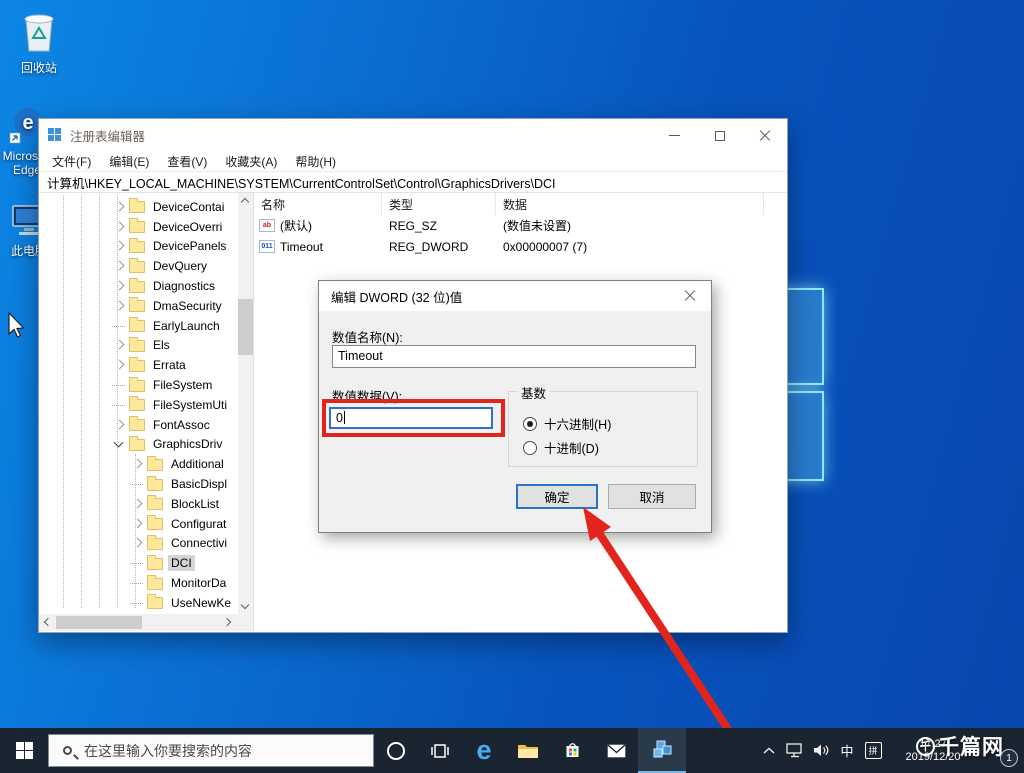 This screenshot has width=1024, height=773. I want to click on store-button, so click(572, 750).